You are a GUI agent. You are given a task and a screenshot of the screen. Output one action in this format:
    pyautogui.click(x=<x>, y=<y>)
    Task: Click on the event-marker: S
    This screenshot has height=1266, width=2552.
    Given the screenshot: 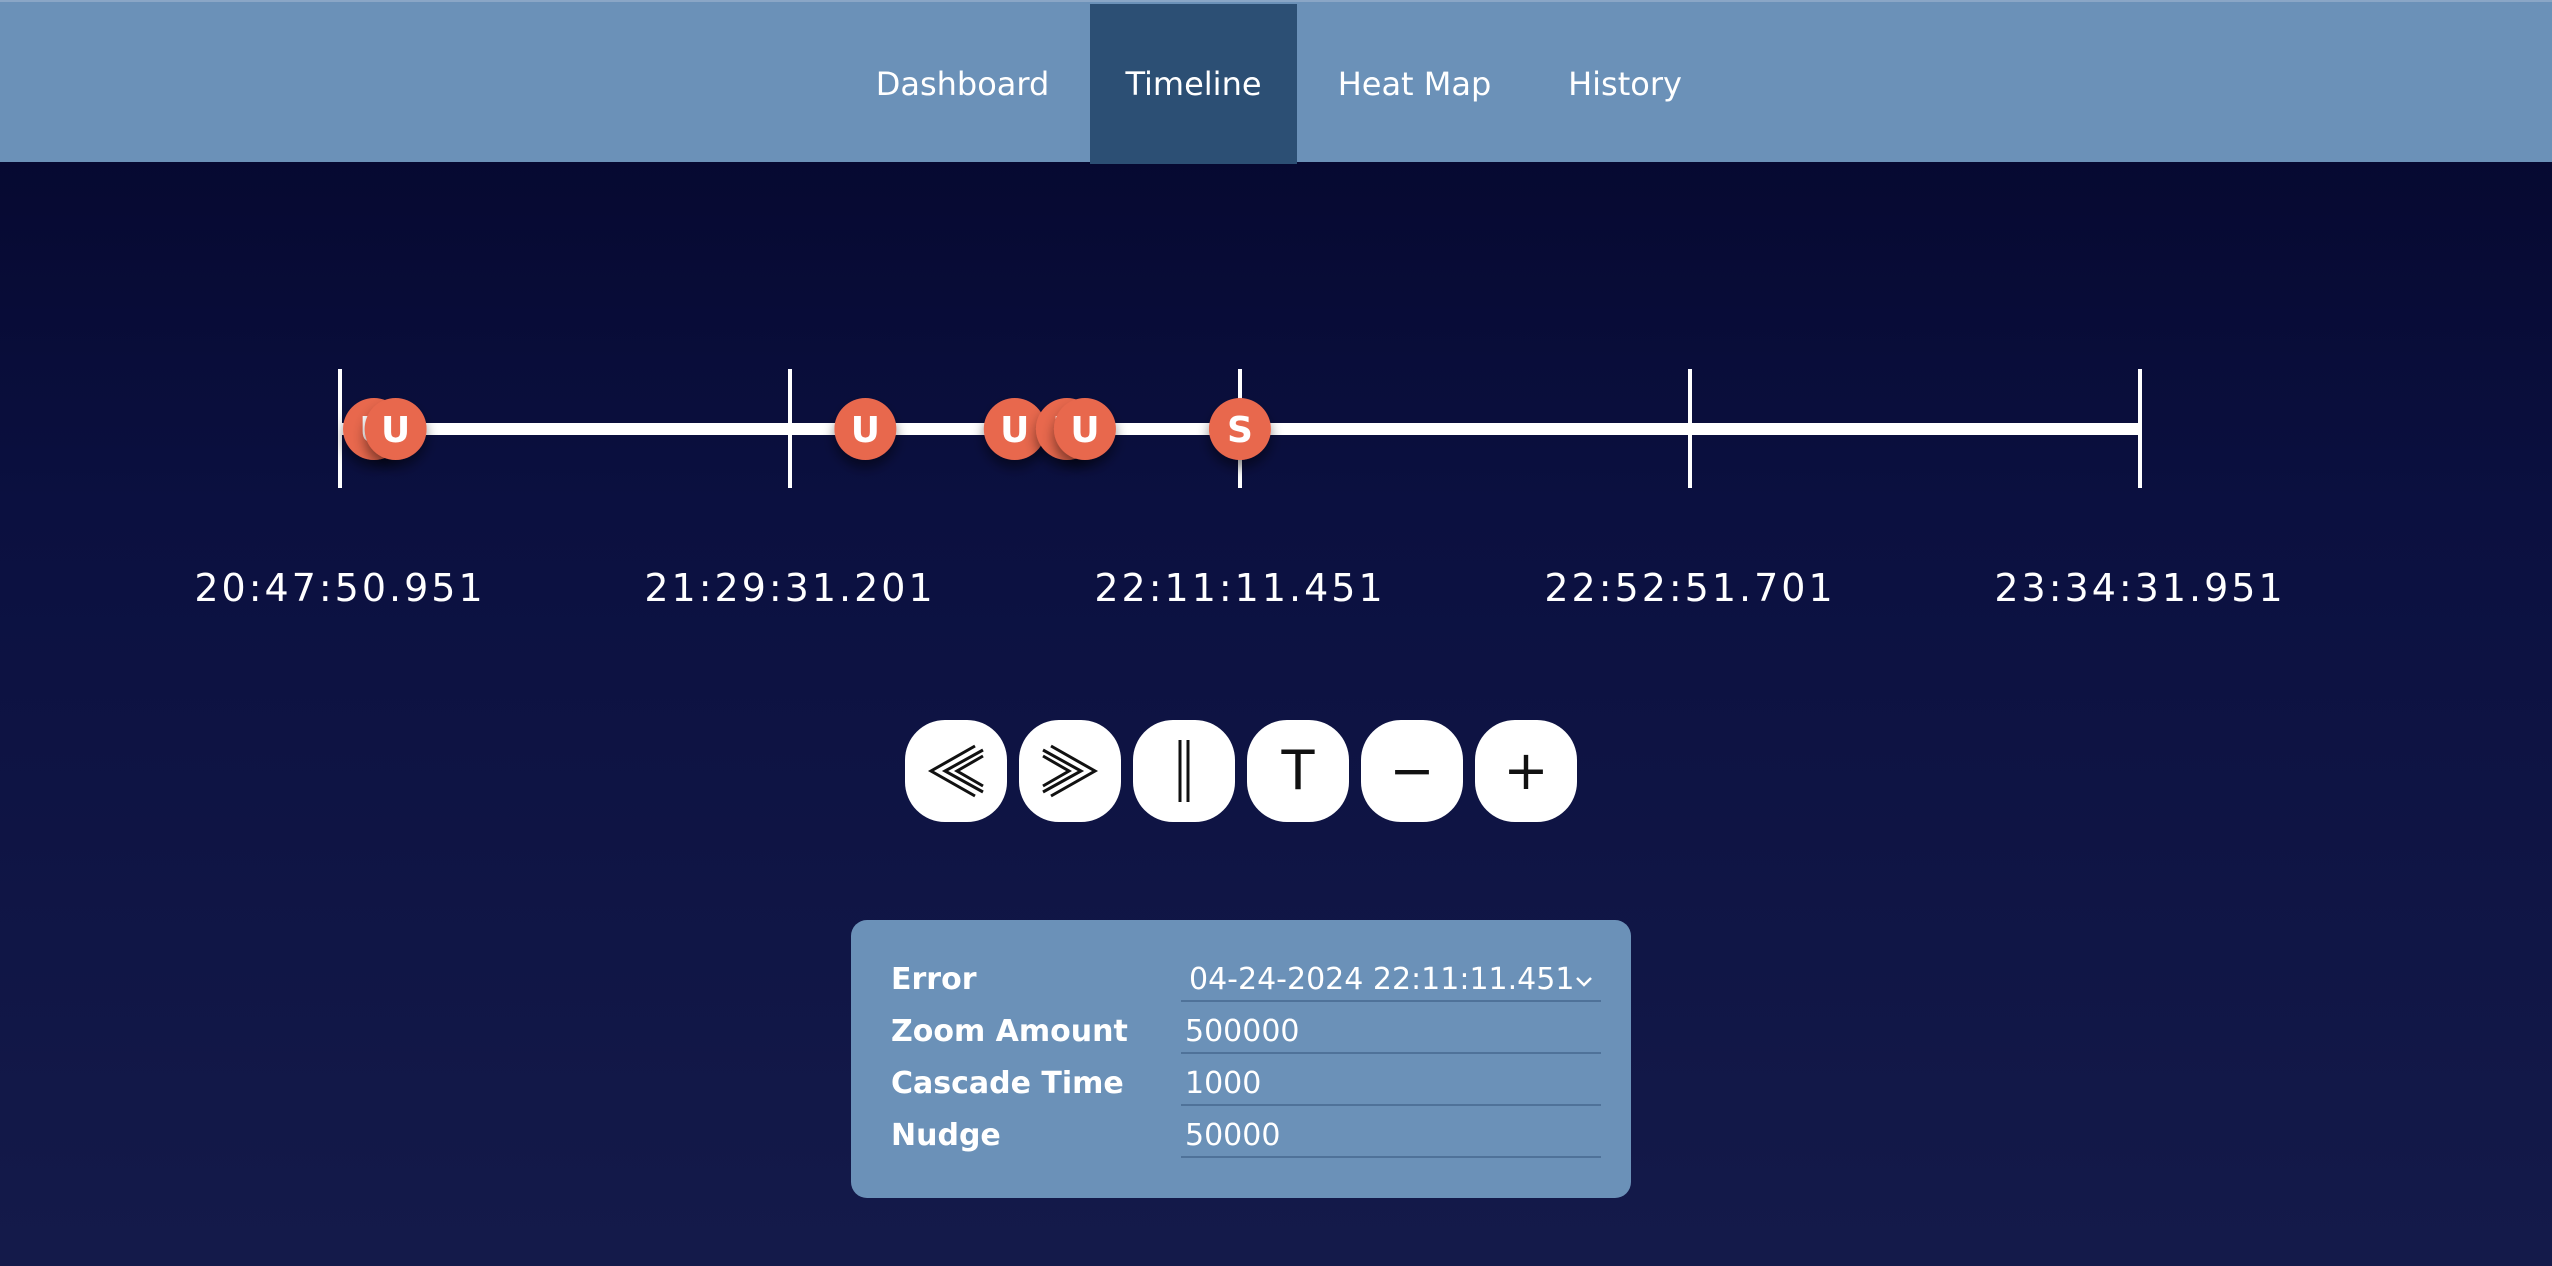 What is the action you would take?
    pyautogui.click(x=1239, y=429)
    